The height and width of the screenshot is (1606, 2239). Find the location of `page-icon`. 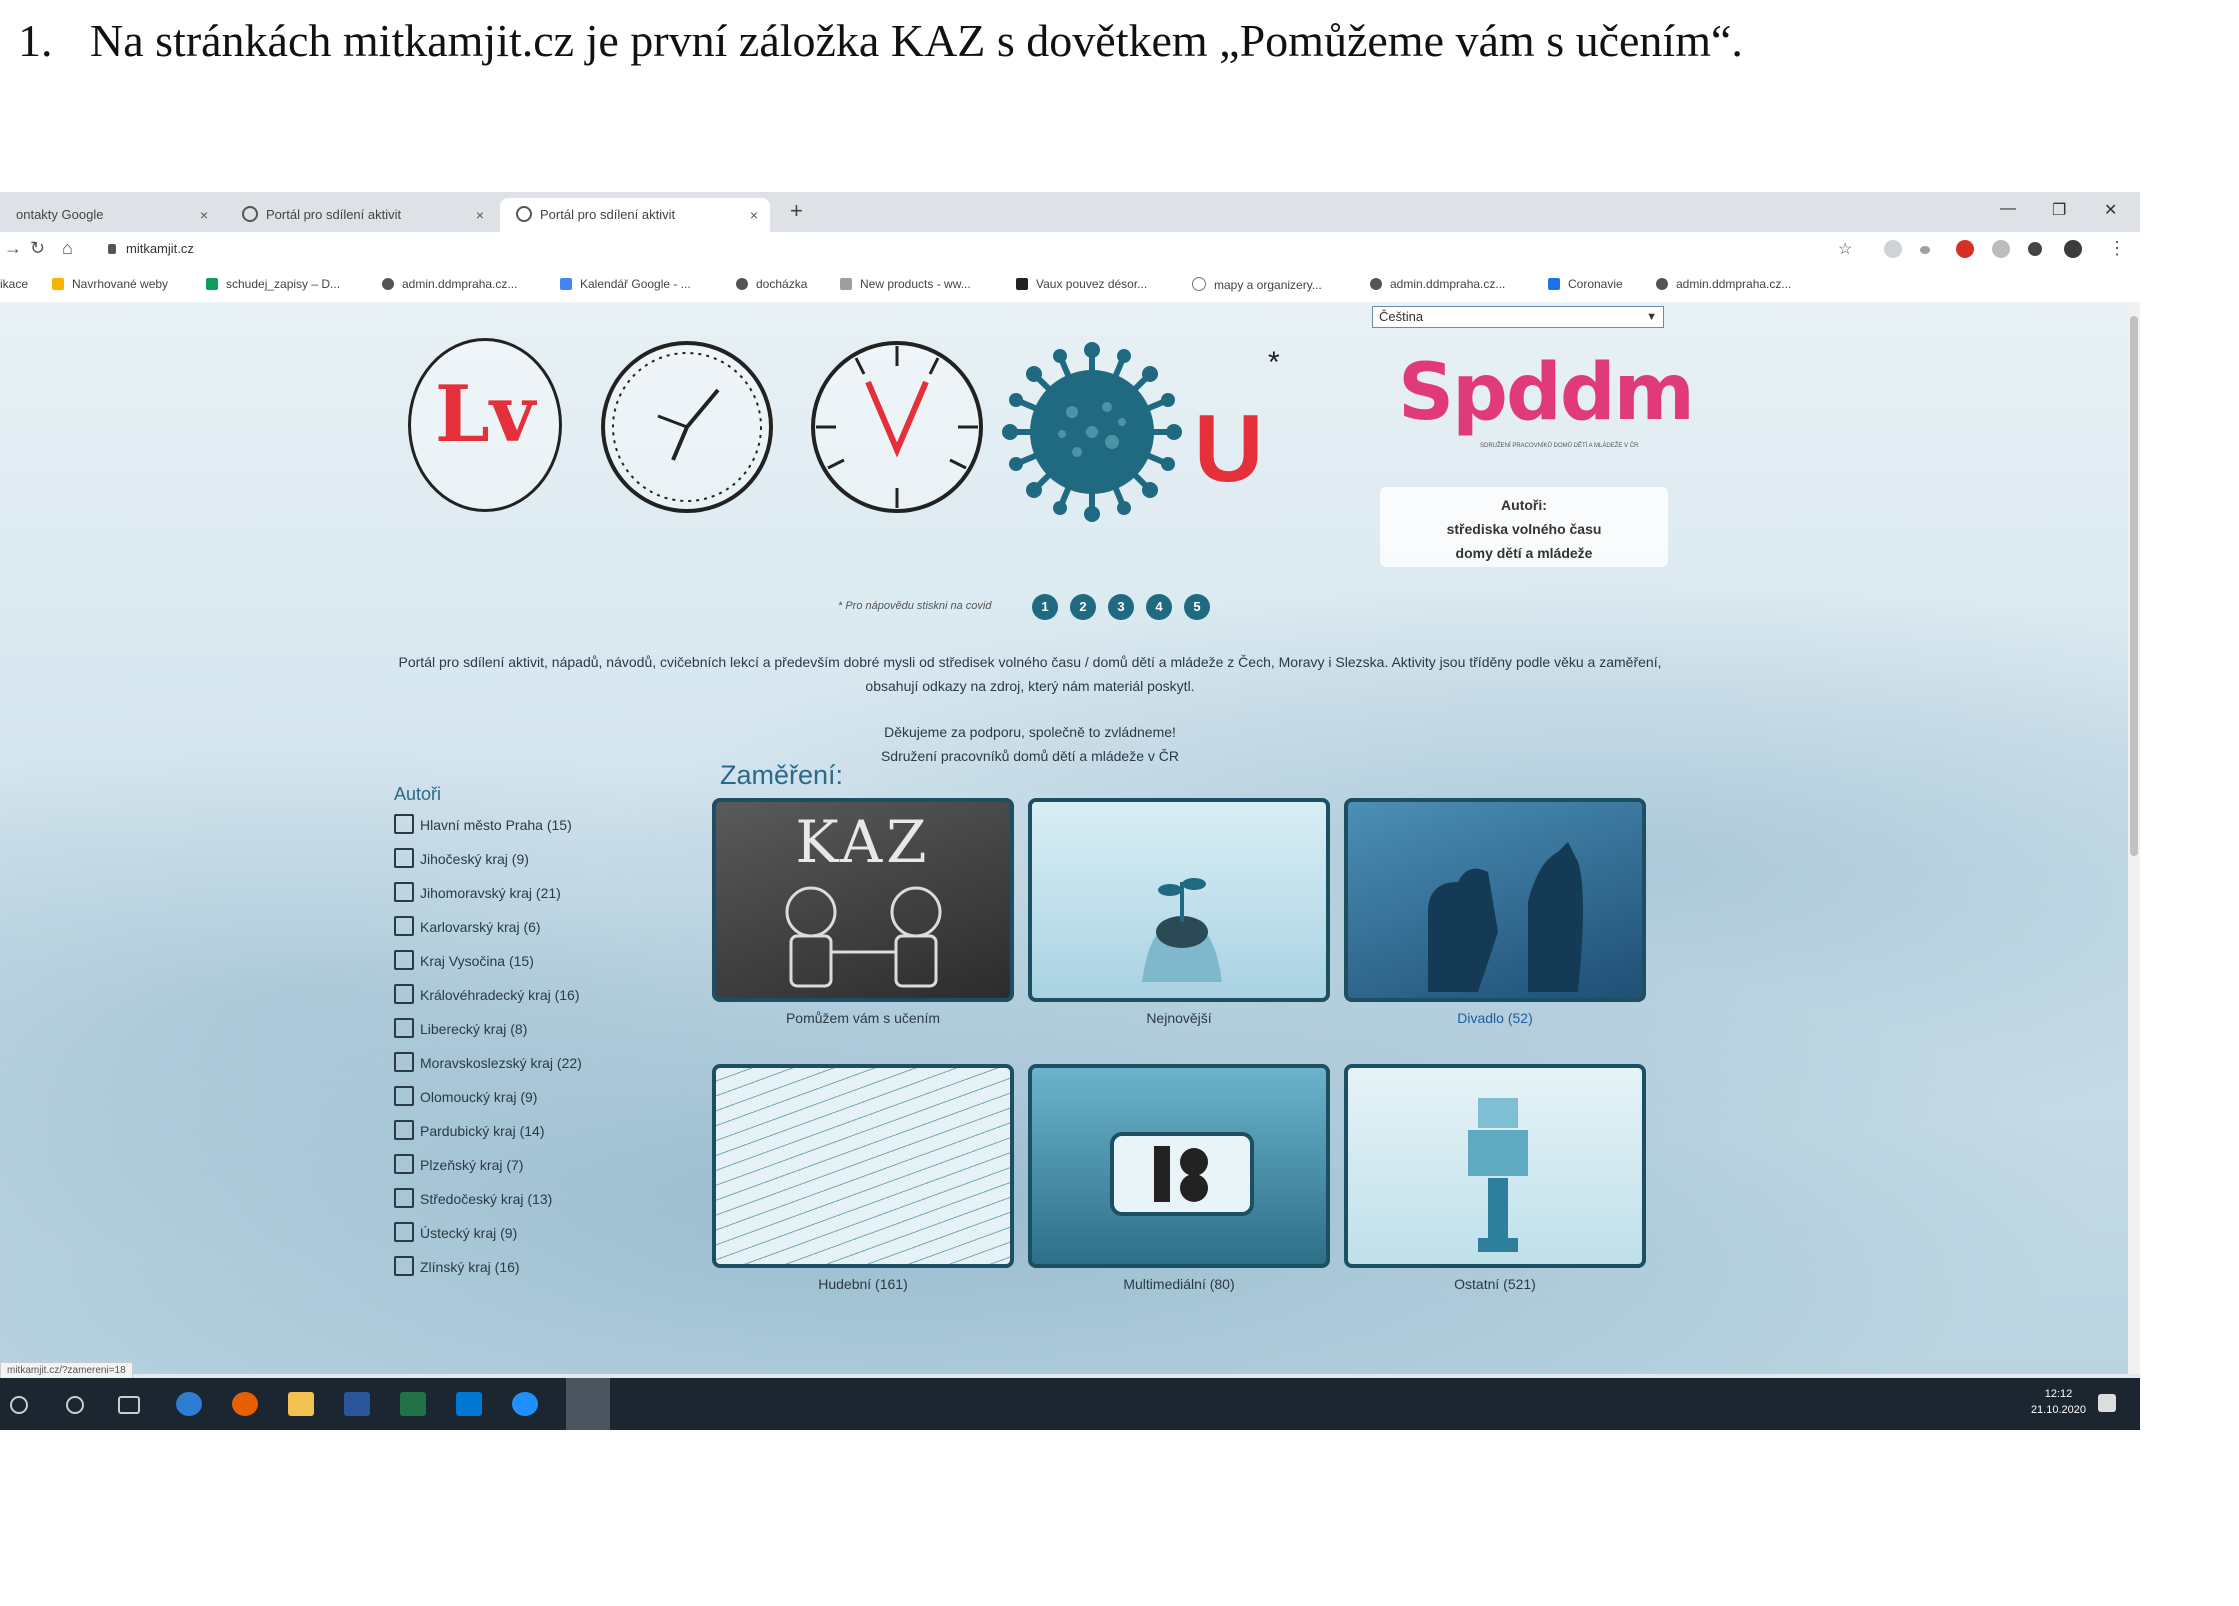

page-icon is located at coordinates (1554, 284).